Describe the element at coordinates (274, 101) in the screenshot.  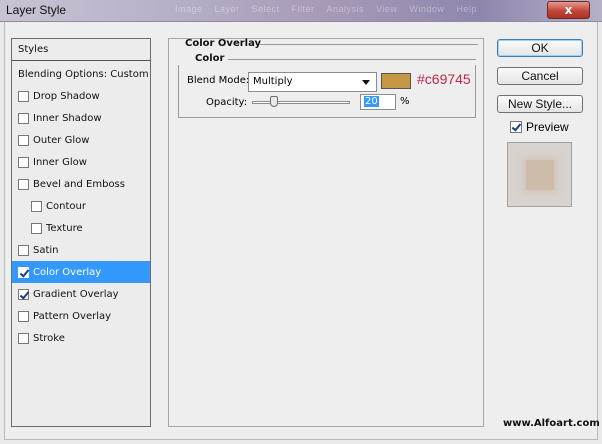
I see `opacity-slider-handle` at that location.